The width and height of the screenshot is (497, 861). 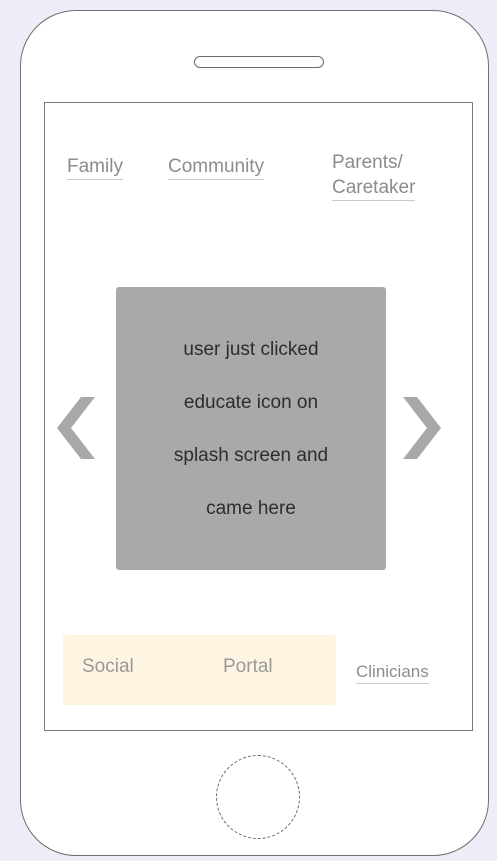 What do you see at coordinates (374, 175) in the screenshot?
I see `nav-link-parents-caretaker: Parents/ Caretaker` at bounding box center [374, 175].